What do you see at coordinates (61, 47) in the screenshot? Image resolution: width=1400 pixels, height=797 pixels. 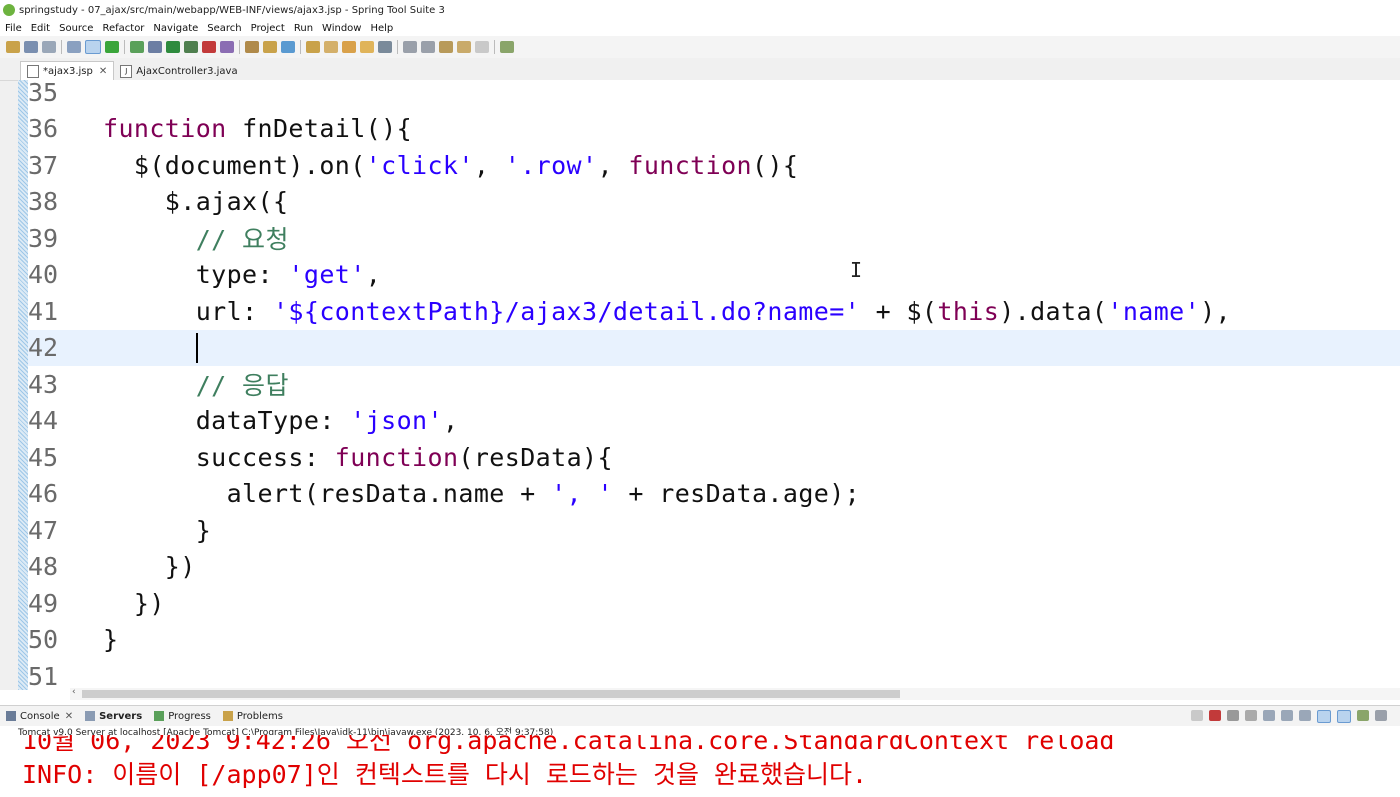 I see `toolbar-separator` at bounding box center [61, 47].